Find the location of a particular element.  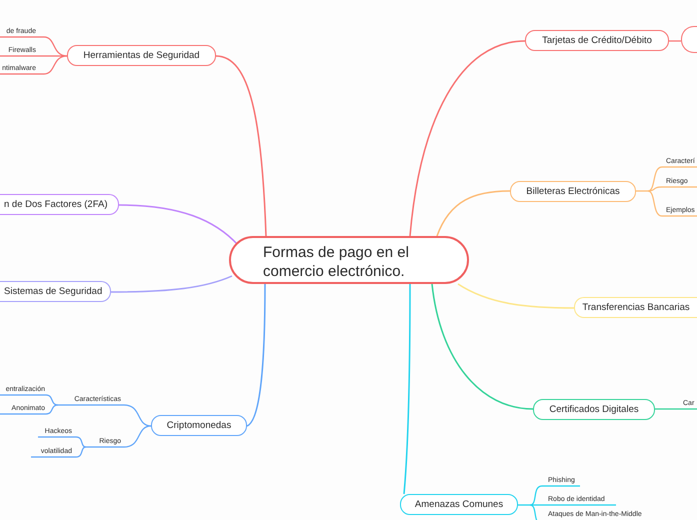

topic-node: Criptomonedas is located at coordinates (199, 425).